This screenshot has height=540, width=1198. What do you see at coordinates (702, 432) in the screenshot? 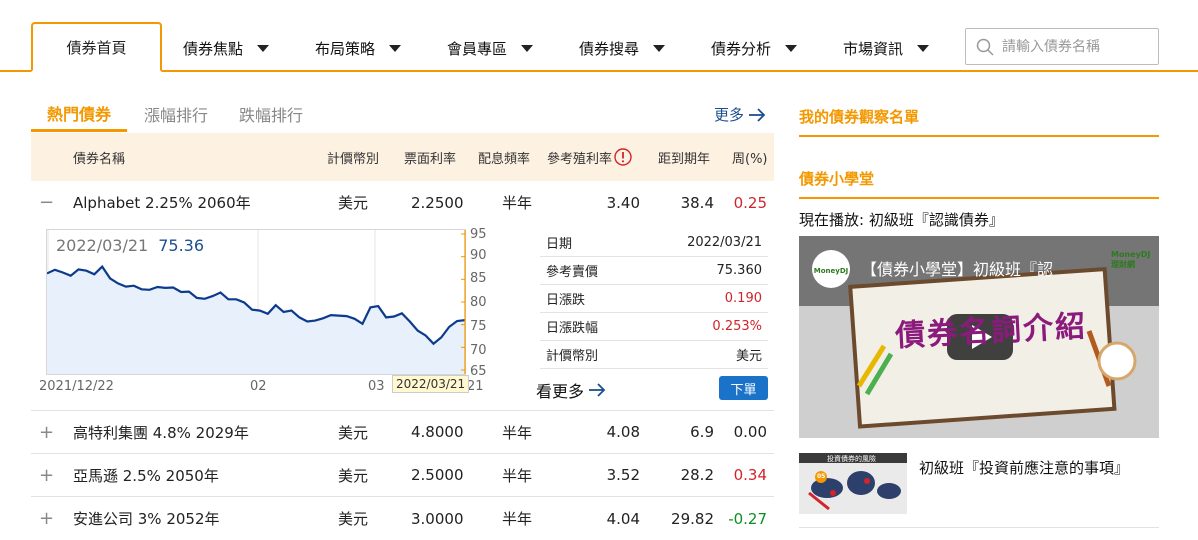
I see `bond-years: 6.9` at bounding box center [702, 432].